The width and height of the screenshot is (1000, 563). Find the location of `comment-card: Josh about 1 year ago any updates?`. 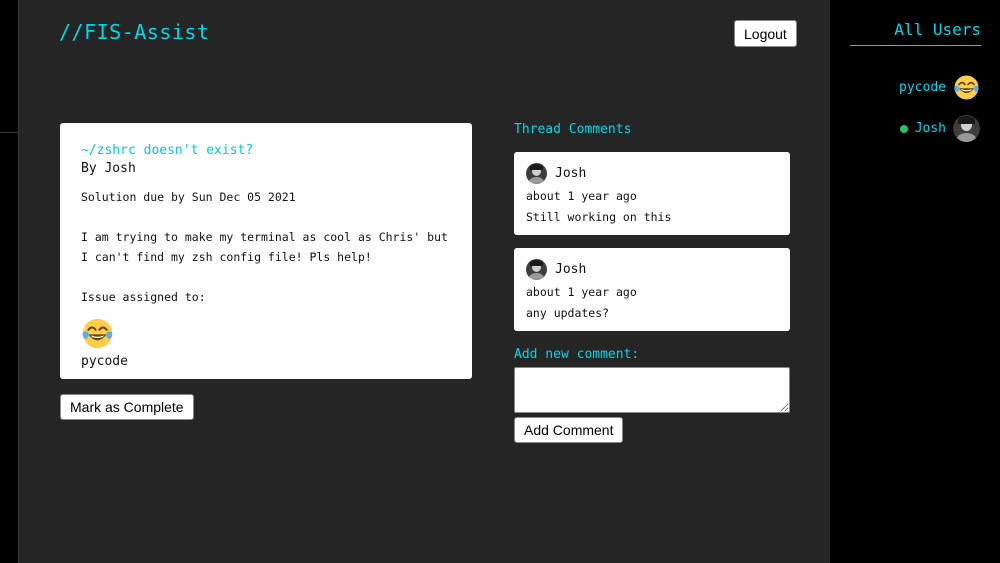

comment-card: Josh about 1 year ago any updates? is located at coordinates (652, 289).